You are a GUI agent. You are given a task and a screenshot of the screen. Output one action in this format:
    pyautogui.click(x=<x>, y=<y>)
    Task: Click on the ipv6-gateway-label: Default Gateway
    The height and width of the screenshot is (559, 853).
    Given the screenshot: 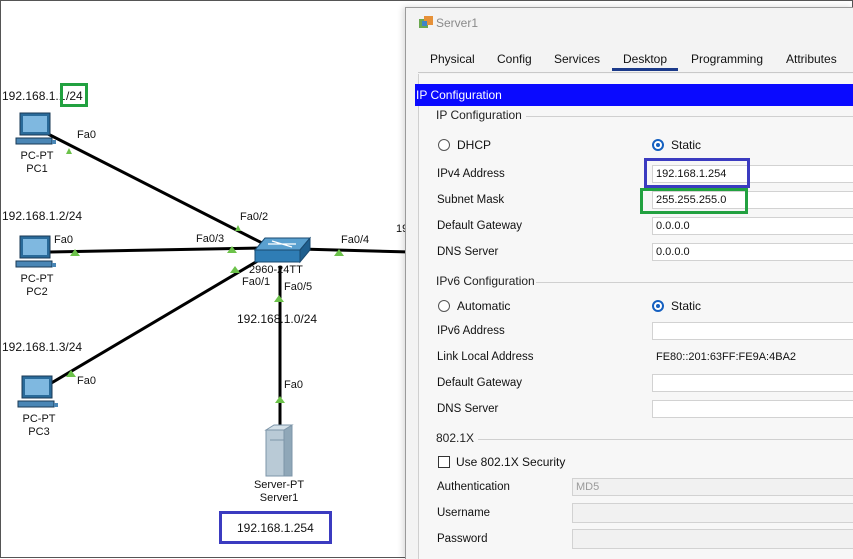 What is the action you would take?
    pyautogui.click(x=480, y=383)
    